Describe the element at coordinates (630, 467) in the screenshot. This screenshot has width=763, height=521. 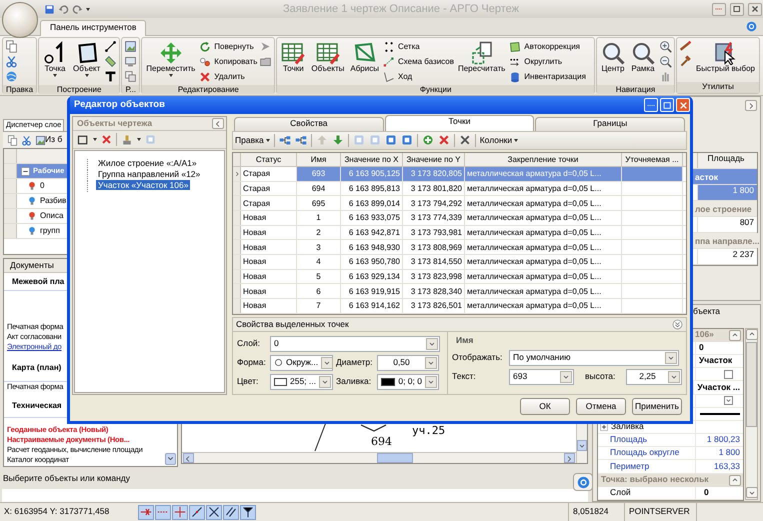
I see `property-label: Периметр` at that location.